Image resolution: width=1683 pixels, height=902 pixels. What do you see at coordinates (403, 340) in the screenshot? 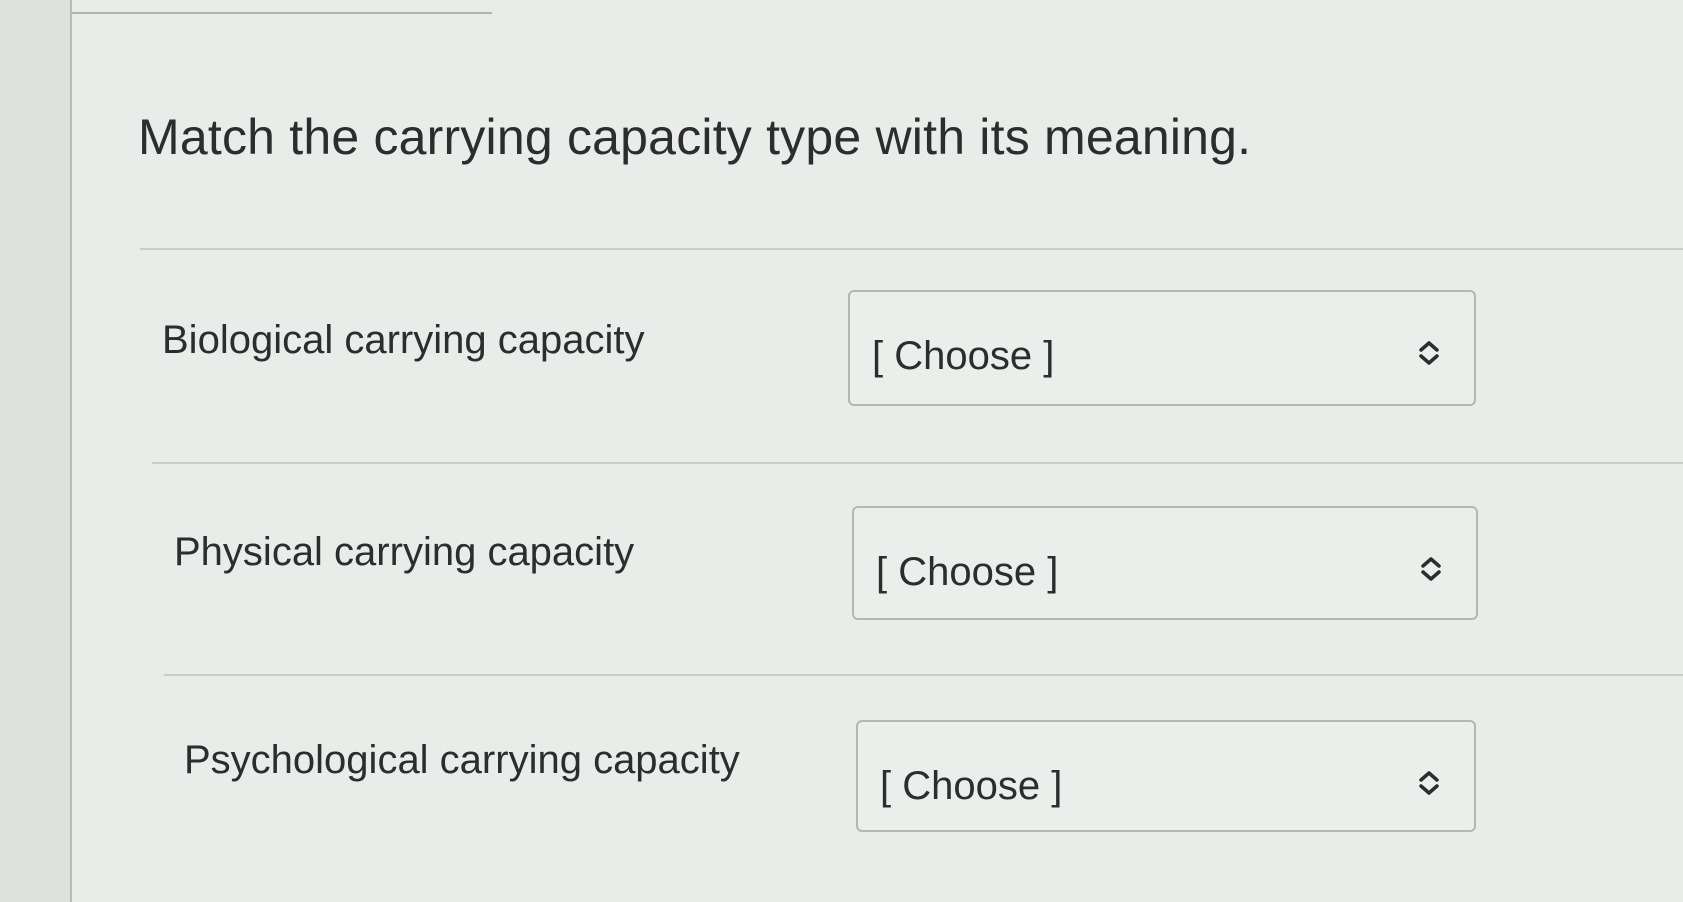
I see `row-label: Biological carrying capacity` at bounding box center [403, 340].